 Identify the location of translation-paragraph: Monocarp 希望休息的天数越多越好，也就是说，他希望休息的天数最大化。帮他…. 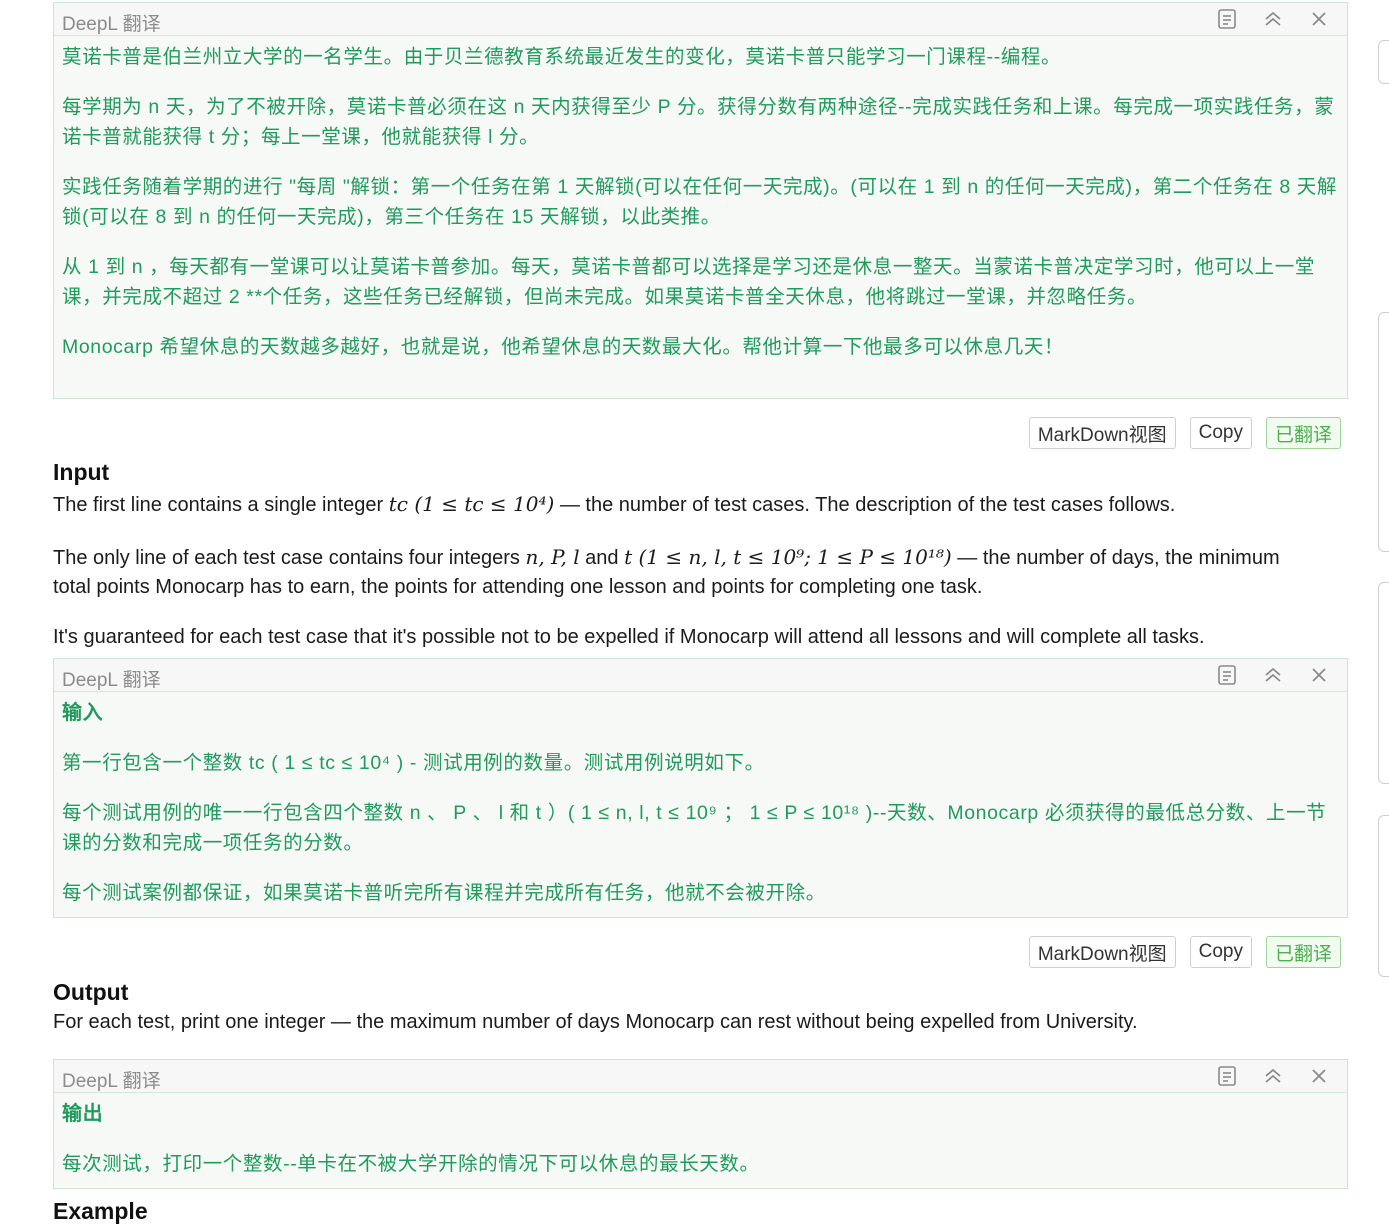
(563, 347).